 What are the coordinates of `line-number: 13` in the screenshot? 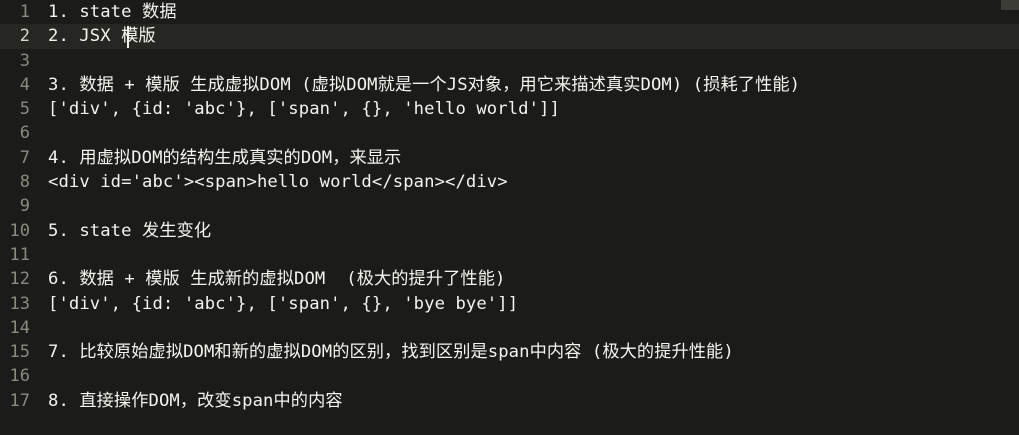 It's located at (19, 303).